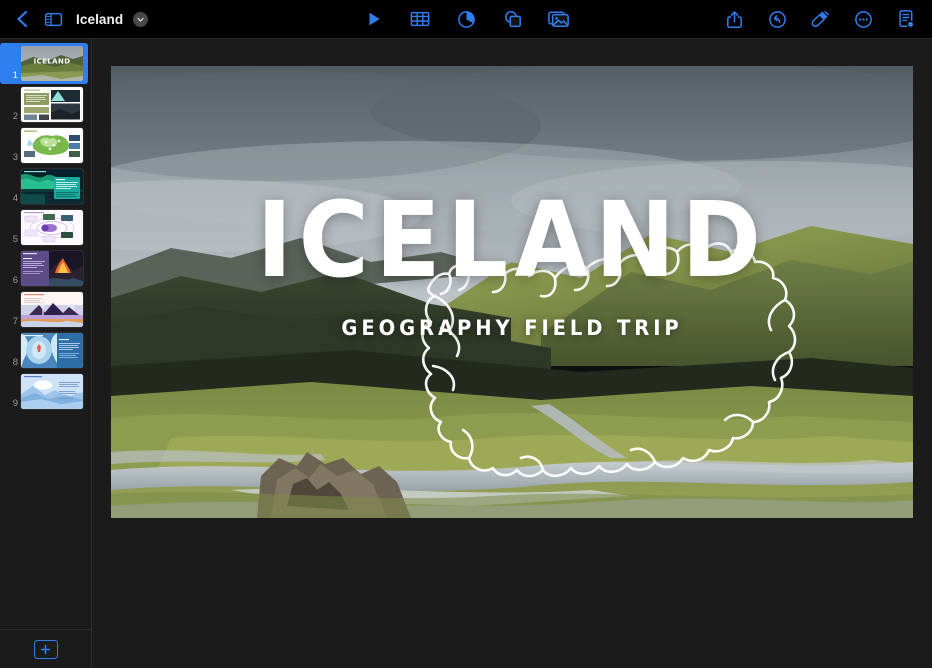  What do you see at coordinates (734, 19) in the screenshot?
I see `share-button` at bounding box center [734, 19].